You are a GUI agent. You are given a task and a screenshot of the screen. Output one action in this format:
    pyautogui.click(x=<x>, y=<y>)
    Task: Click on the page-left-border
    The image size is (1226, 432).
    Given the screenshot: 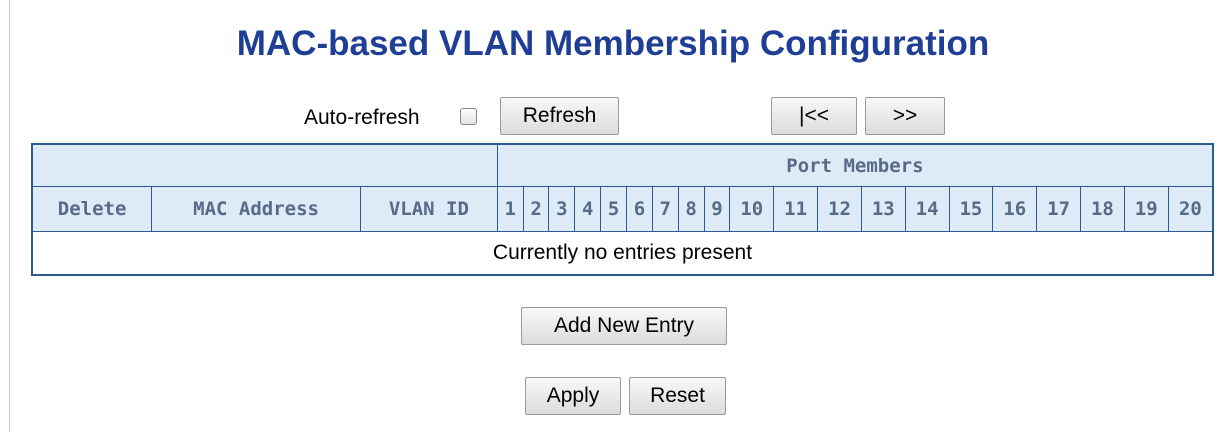 What is the action you would take?
    pyautogui.click(x=9, y=216)
    